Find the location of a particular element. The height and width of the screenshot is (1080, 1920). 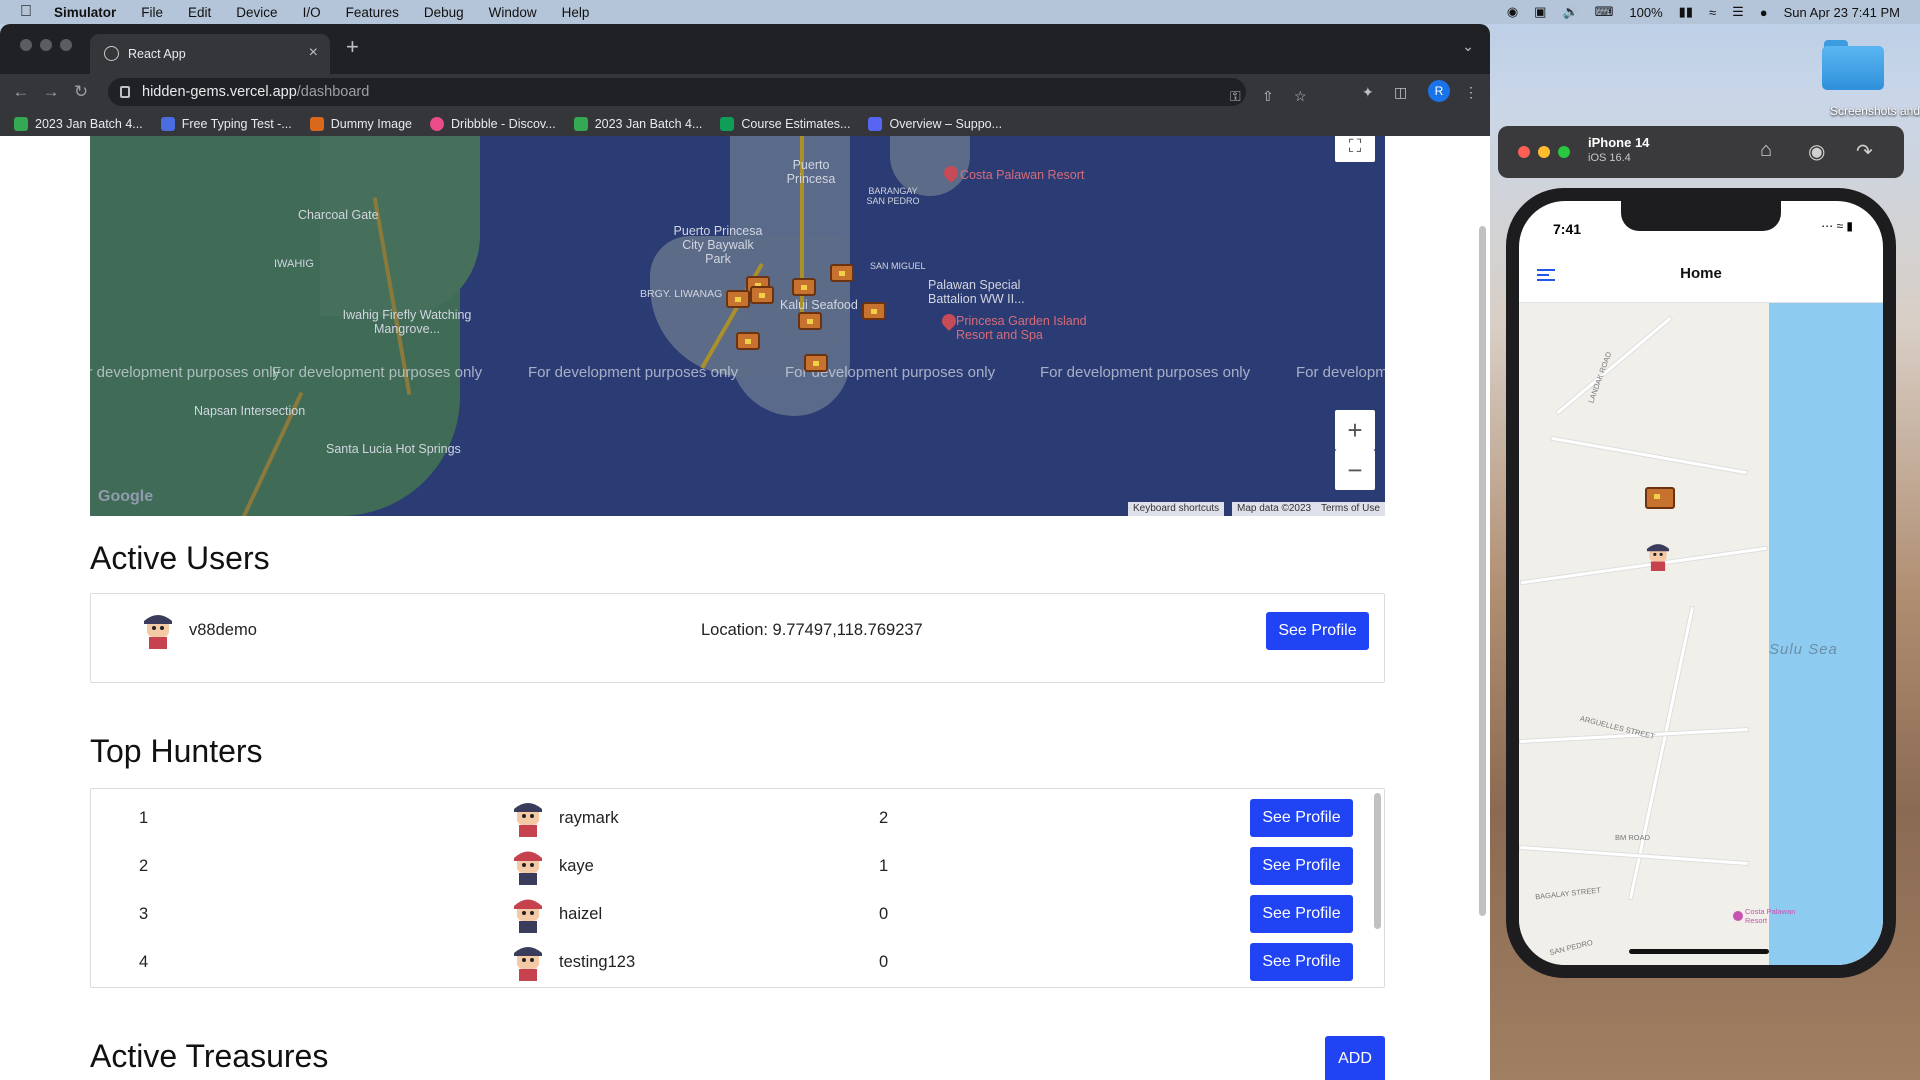

menu-device: Device is located at coordinates (256, 12).